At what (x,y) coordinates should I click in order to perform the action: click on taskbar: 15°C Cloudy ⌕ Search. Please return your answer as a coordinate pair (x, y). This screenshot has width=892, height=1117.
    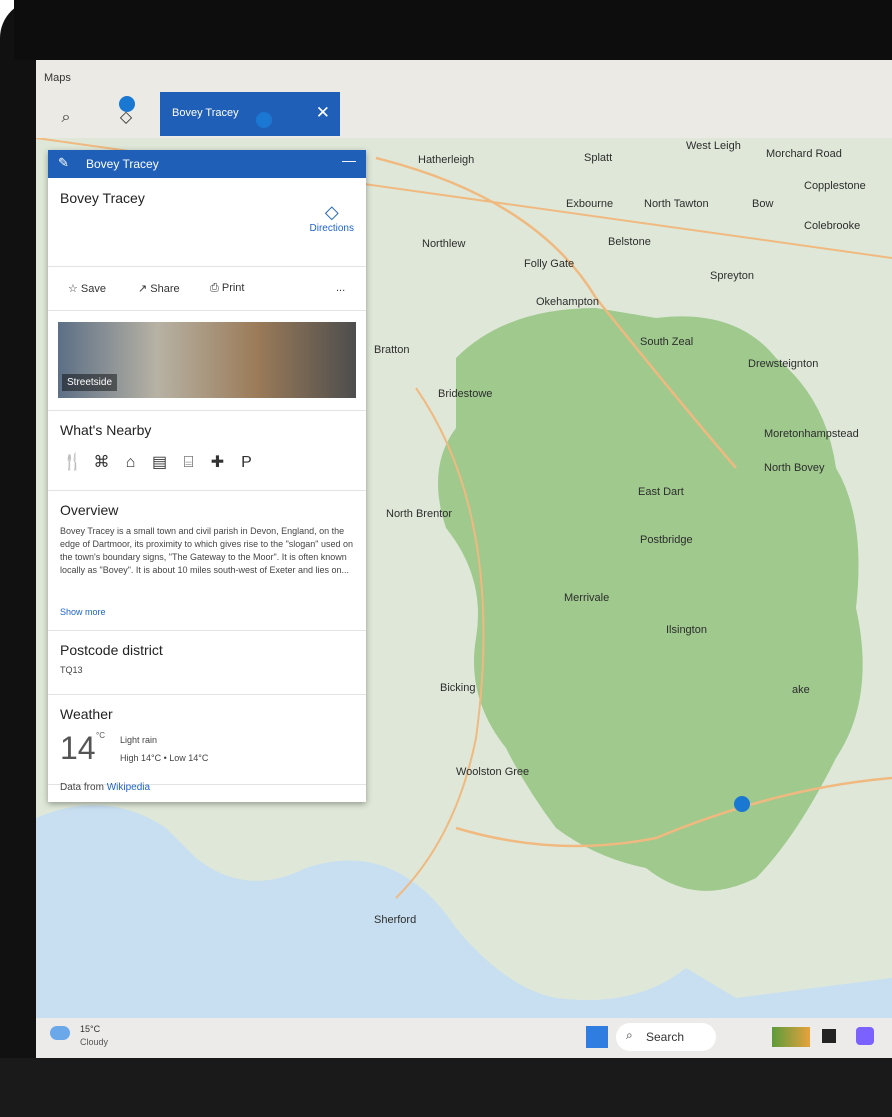
    Looking at the image, I should click on (464, 1038).